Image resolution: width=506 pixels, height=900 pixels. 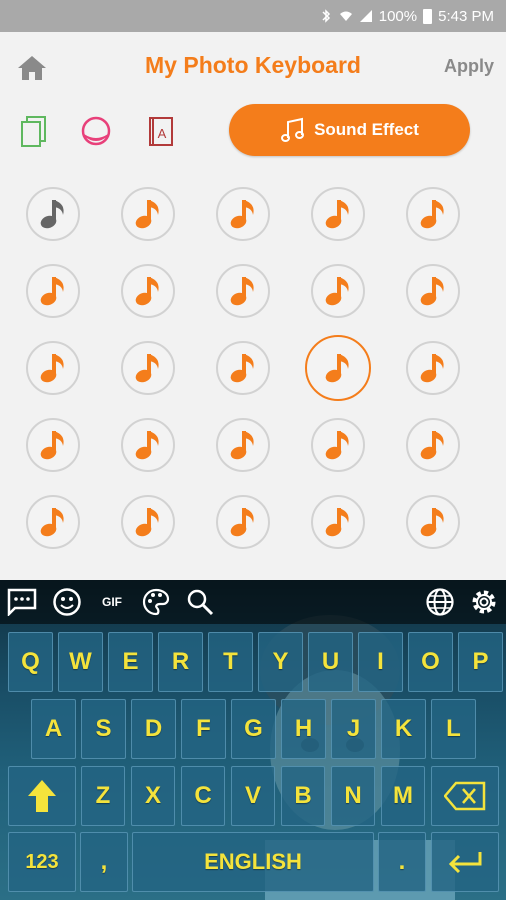 What do you see at coordinates (326, 16) in the screenshot?
I see `bluetooth-icon` at bounding box center [326, 16].